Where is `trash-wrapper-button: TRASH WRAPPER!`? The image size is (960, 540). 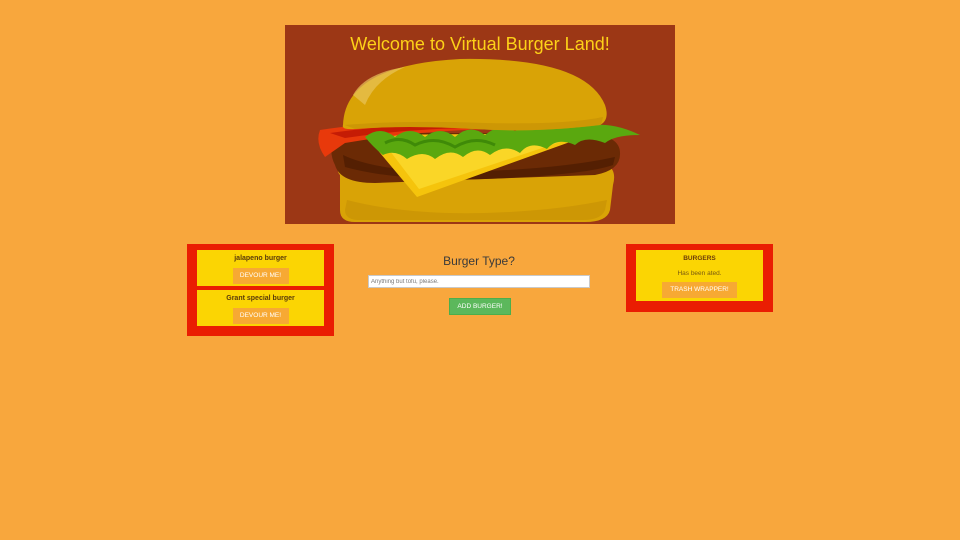
trash-wrapper-button: TRASH WRAPPER! is located at coordinates (699, 290).